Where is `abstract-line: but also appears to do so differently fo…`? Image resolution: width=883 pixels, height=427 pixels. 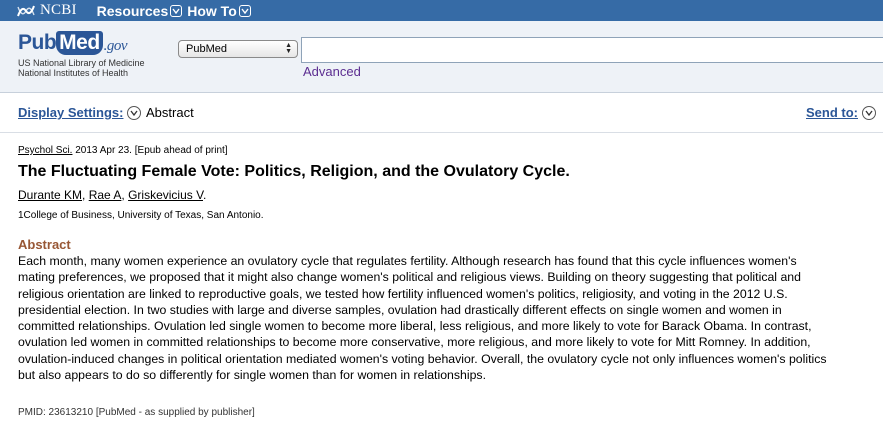
abstract-line: but also appears to do so differently fo… is located at coordinates (252, 375).